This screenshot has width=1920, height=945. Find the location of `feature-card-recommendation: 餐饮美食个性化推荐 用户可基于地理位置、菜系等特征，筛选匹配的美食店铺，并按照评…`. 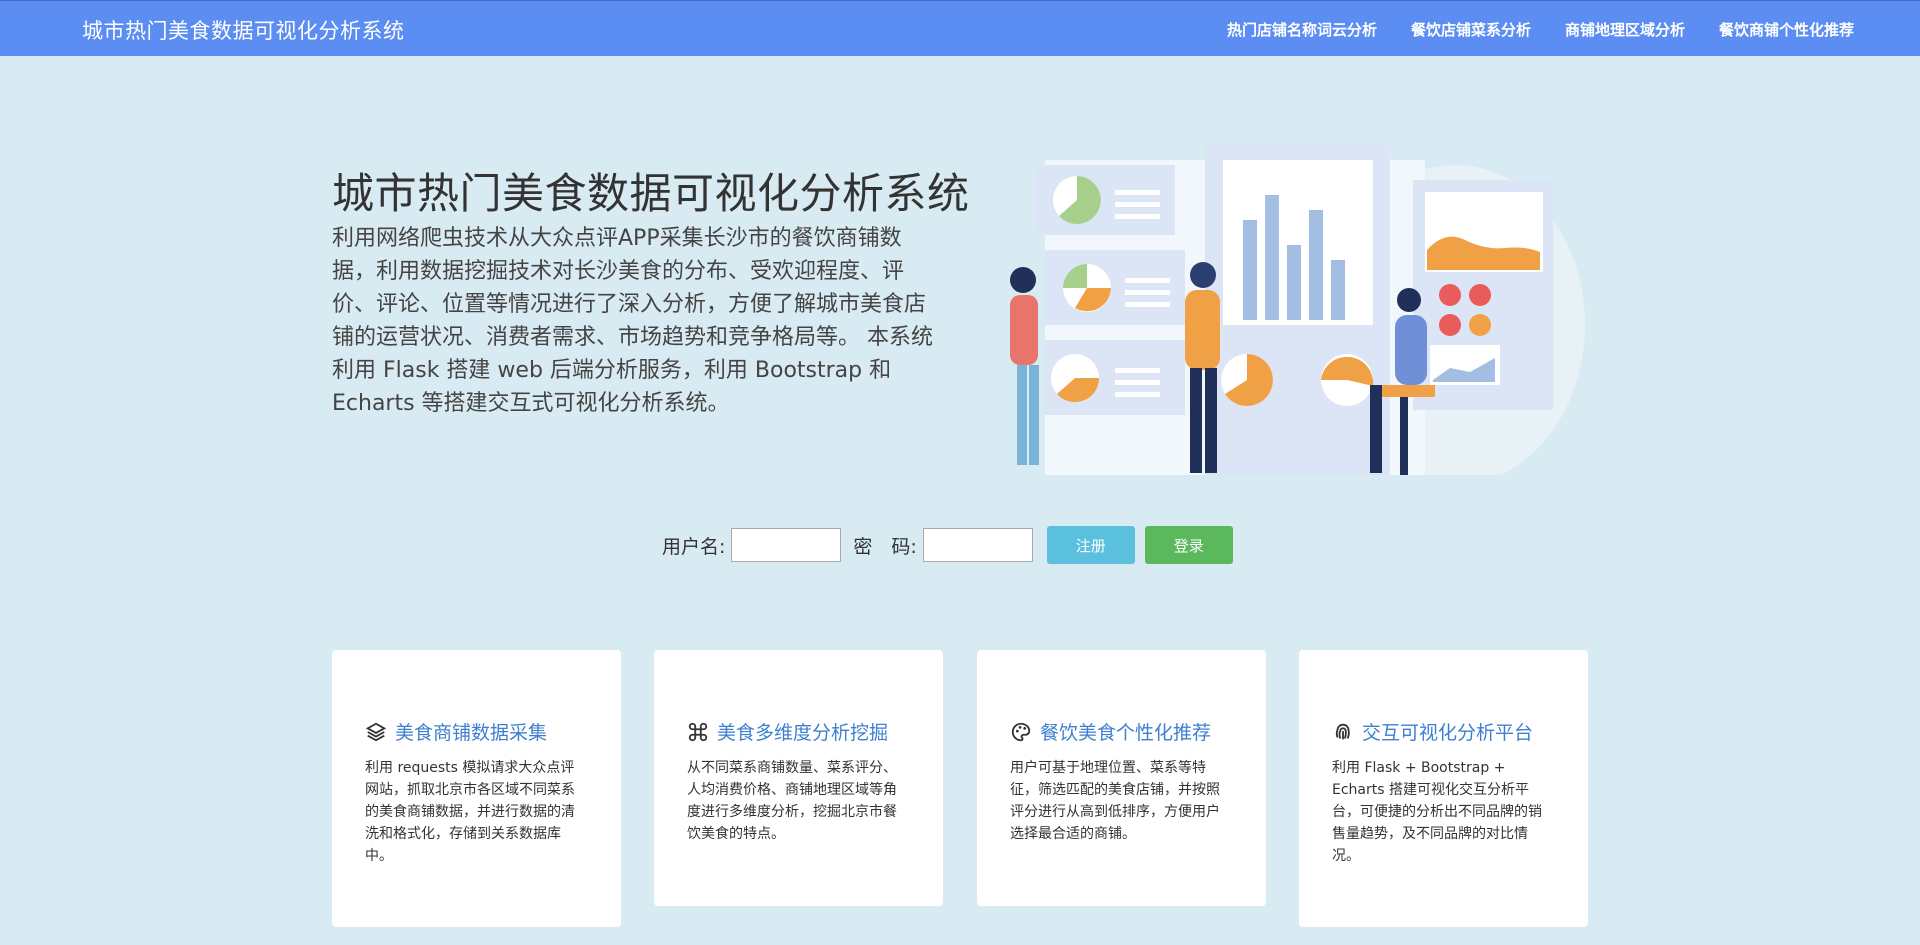

feature-card-recommendation: 餐饮美食个性化推荐 用户可基于地理位置、菜系等特征，筛选匹配的美食店铺，并按照评… is located at coordinates (1121, 778).